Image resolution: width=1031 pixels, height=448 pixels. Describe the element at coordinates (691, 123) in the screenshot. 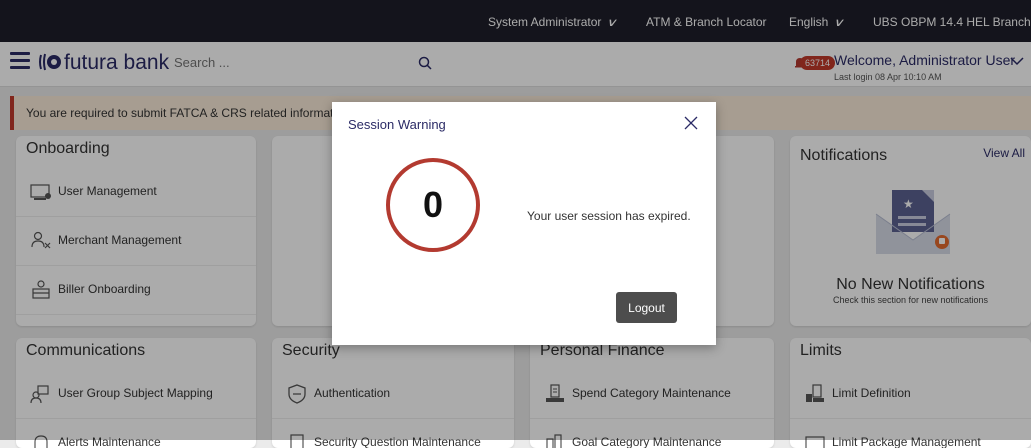

I see `close-icon` at that location.